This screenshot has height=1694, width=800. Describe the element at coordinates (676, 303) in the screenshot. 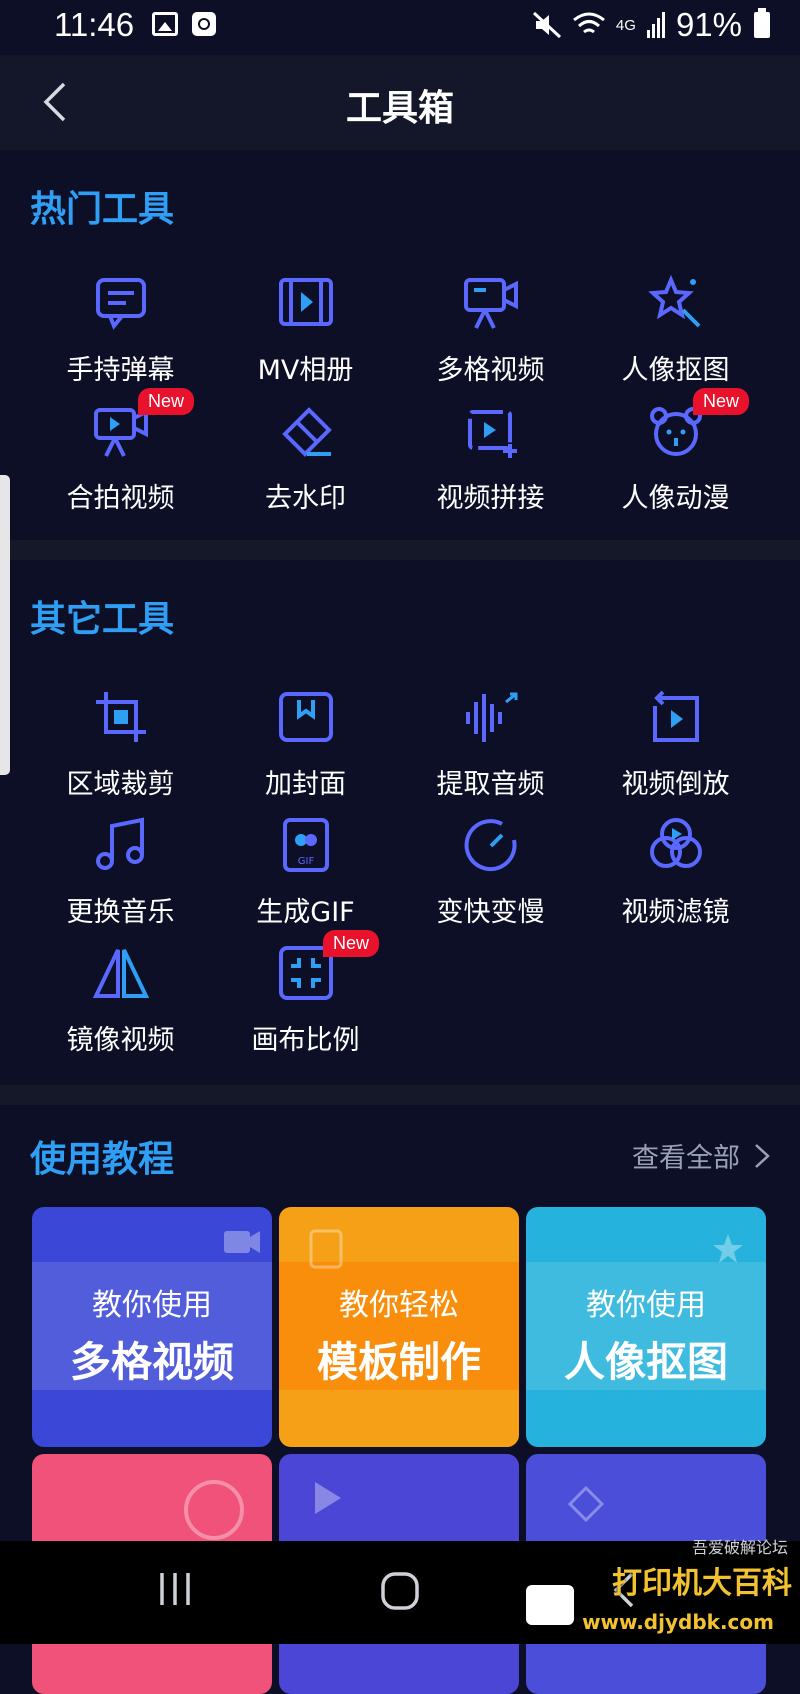

I see `magic-star-icon` at that location.